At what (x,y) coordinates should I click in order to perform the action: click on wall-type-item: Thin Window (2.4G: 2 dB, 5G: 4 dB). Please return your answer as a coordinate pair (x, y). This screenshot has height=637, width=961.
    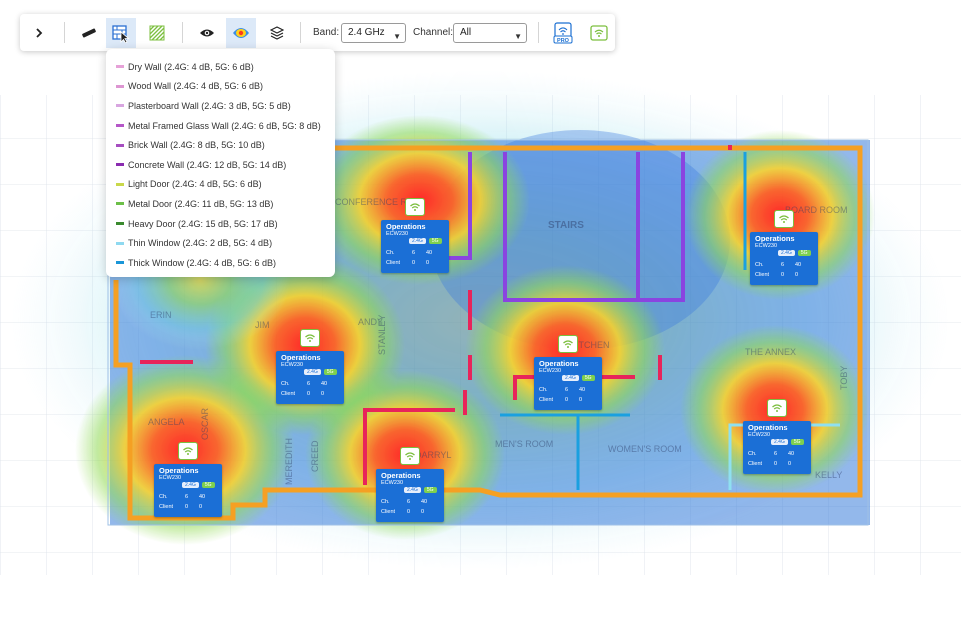
    Looking at the image, I should click on (220, 243).